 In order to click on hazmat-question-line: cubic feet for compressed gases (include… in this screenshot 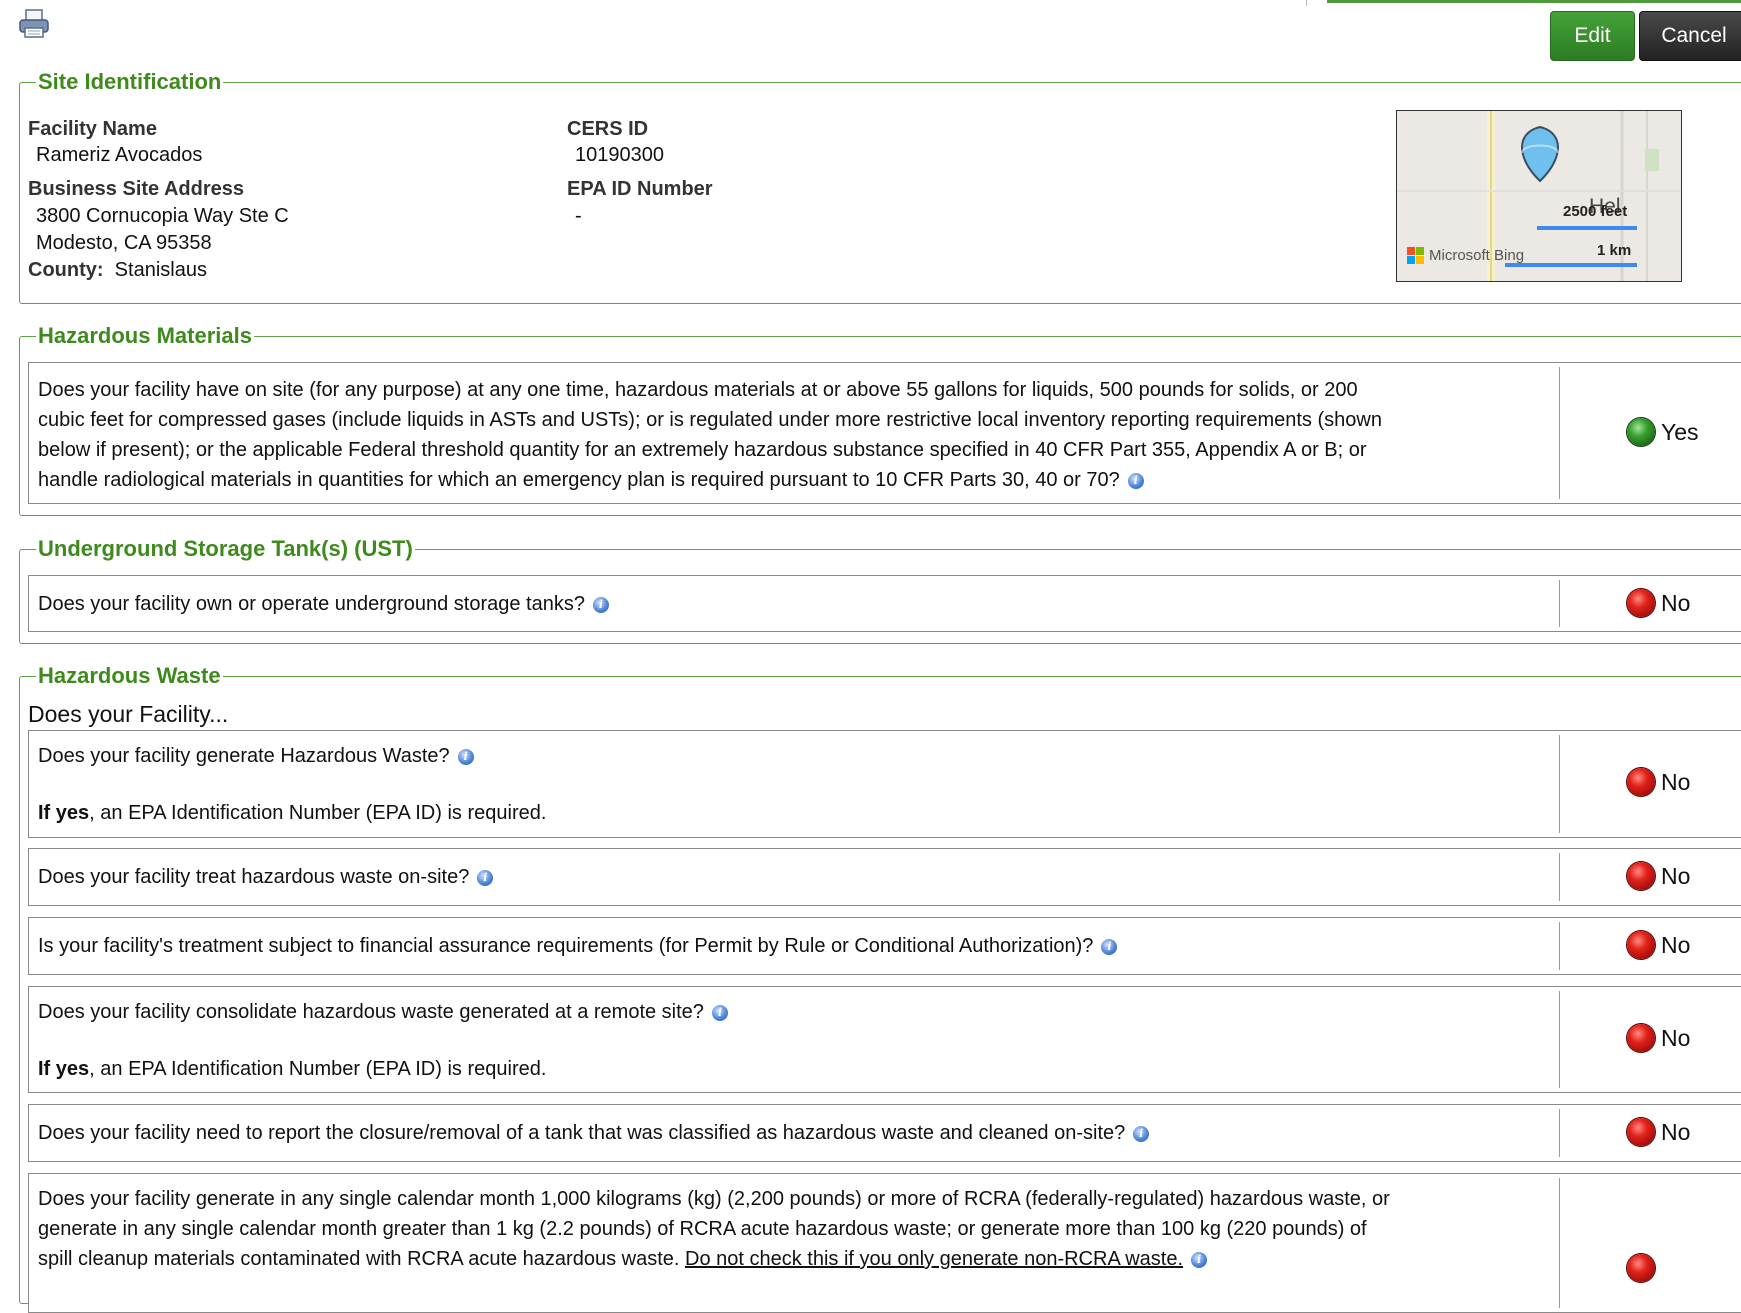, I will do `click(710, 420)`.